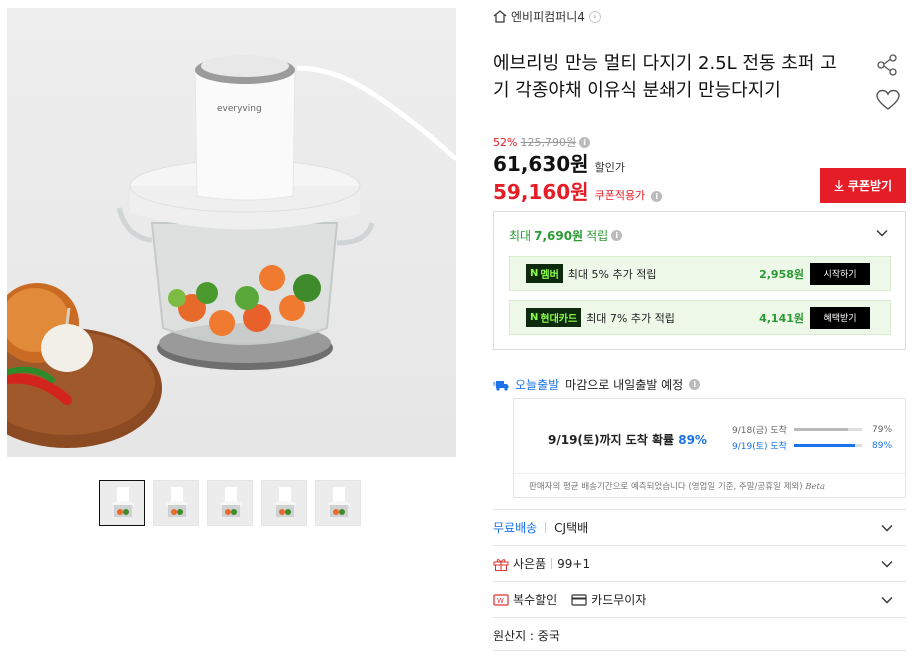 Image resolution: width=917 pixels, height=656 pixels. I want to click on eta-row: 9/19(토) 도착 89%, so click(812, 446).